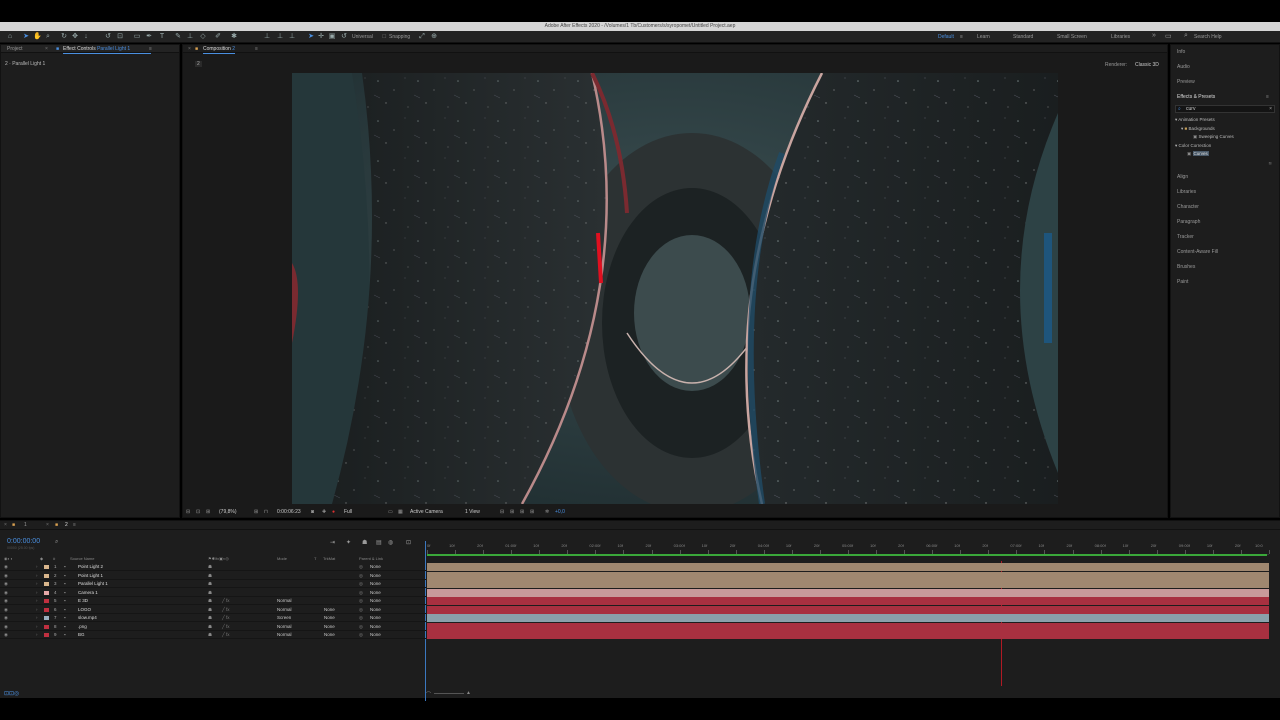  What do you see at coordinates (26, 37) in the screenshot?
I see `selection-tool-icon: ➤` at bounding box center [26, 37].